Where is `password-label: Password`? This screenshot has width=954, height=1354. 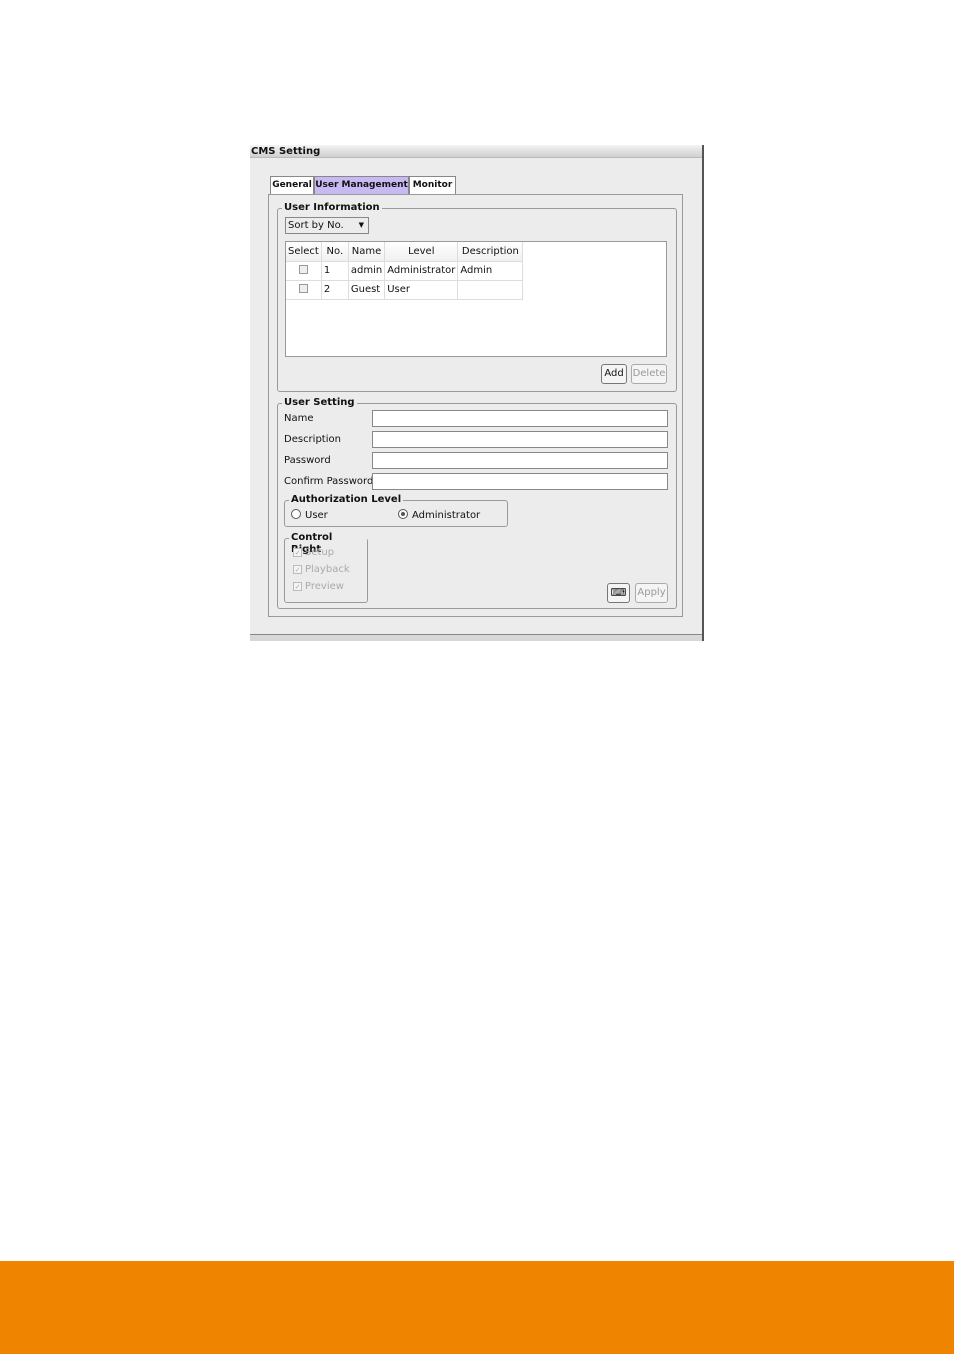
password-label: Password is located at coordinates (307, 460).